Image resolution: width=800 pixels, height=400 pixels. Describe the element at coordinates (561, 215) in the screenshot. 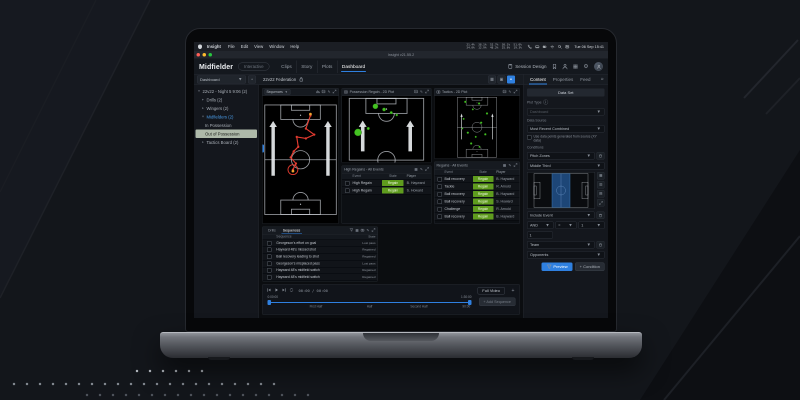

I see `include-event-select: Include Event ▾` at that location.